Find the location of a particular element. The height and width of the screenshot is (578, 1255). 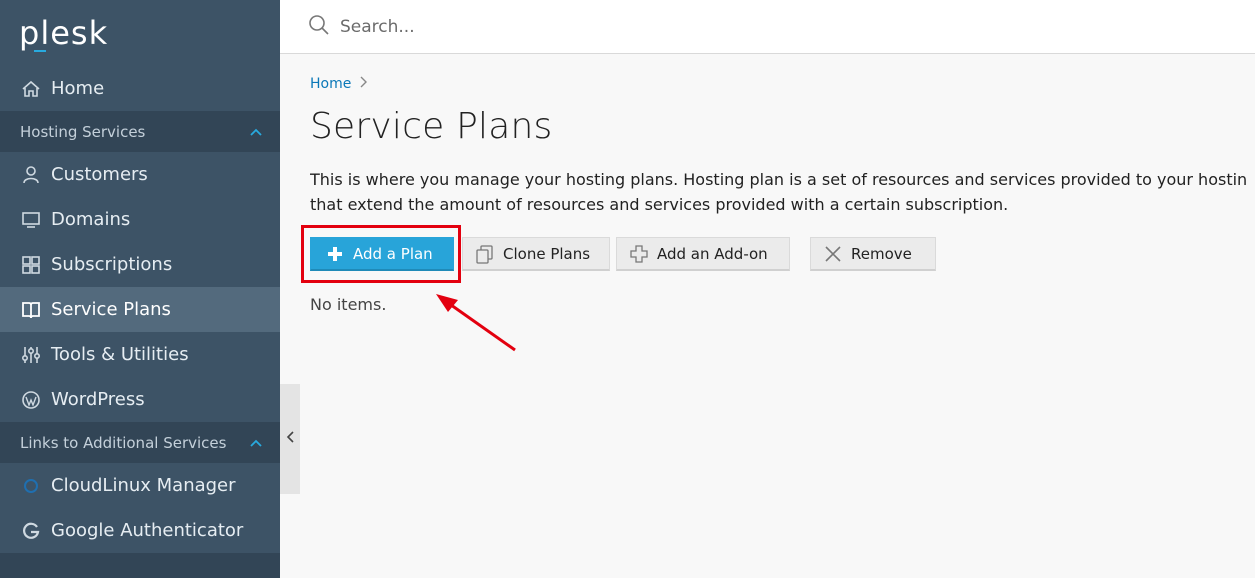

sidebar-item-label: WordPress is located at coordinates (98, 399).